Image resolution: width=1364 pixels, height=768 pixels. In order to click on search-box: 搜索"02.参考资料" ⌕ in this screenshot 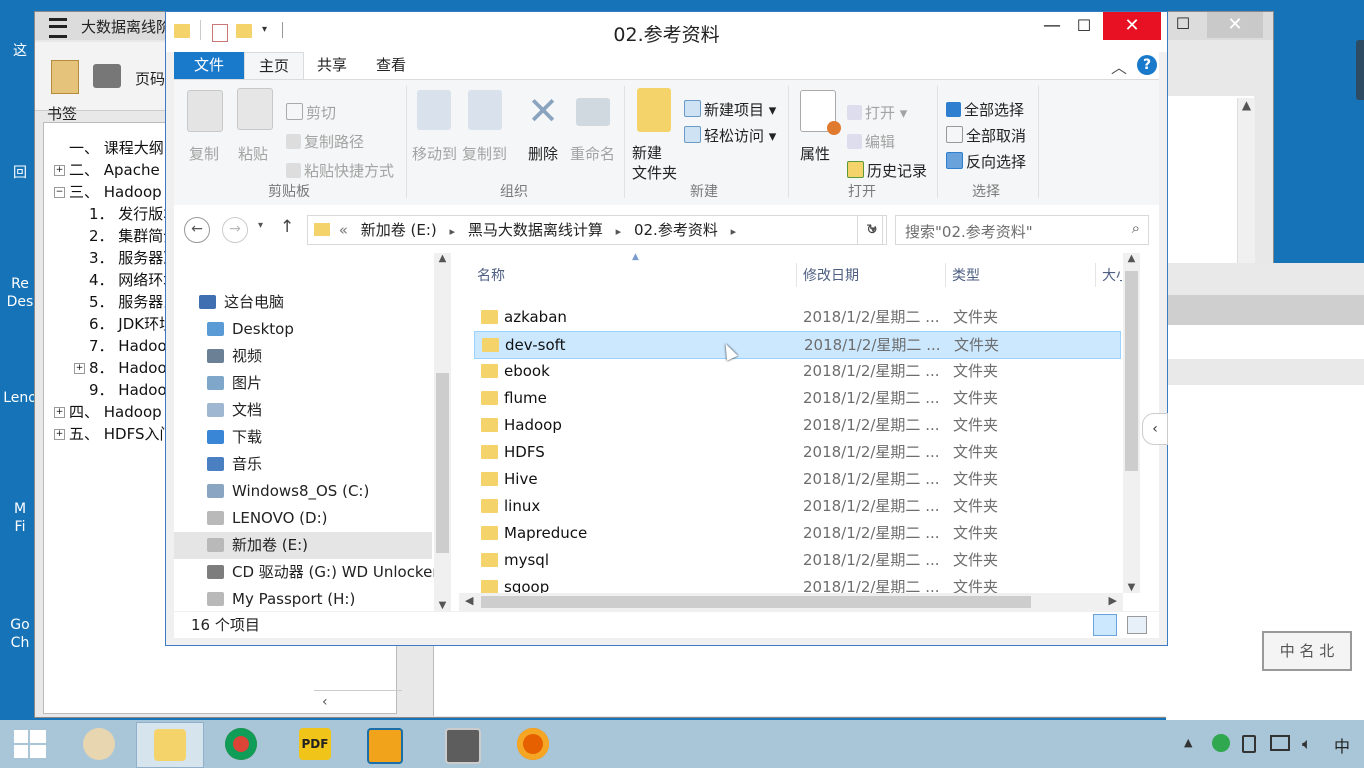, I will do `click(1022, 230)`.